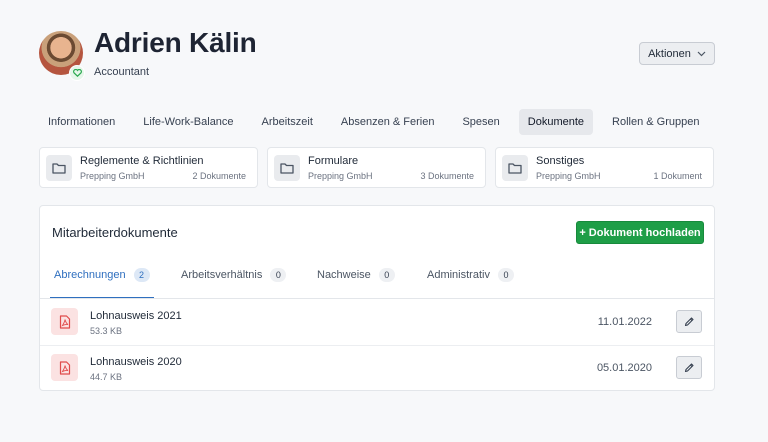 The width and height of the screenshot is (768, 442). What do you see at coordinates (142, 161) in the screenshot?
I see `folder-title: Reglemente & Richtlinien` at bounding box center [142, 161].